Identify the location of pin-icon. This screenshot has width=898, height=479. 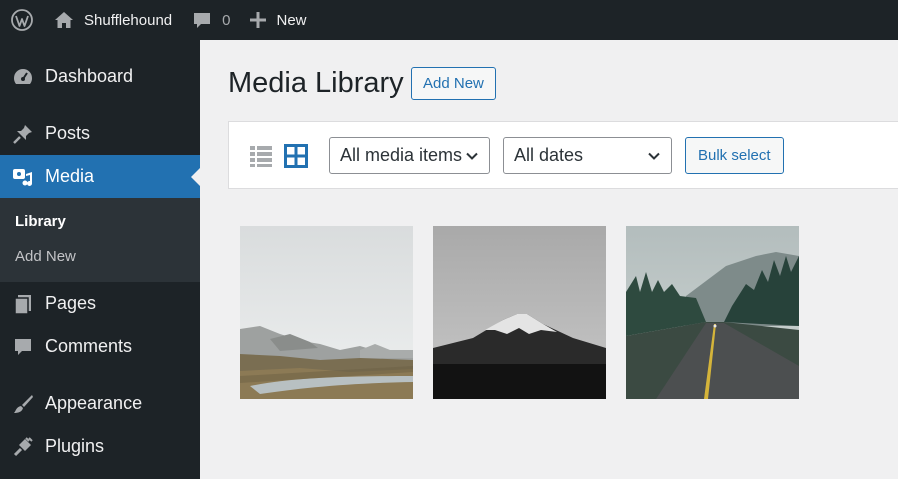
(23, 134).